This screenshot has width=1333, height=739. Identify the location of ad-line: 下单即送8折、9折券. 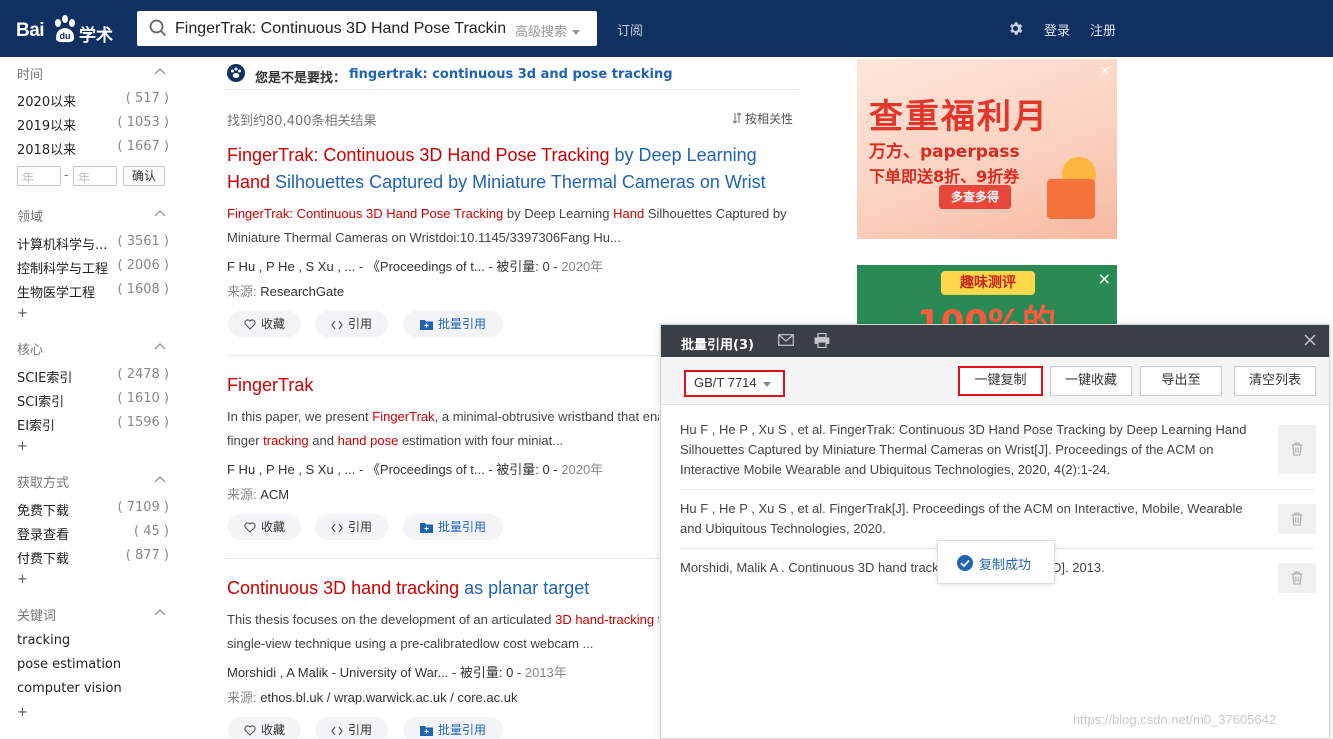
(944, 176).